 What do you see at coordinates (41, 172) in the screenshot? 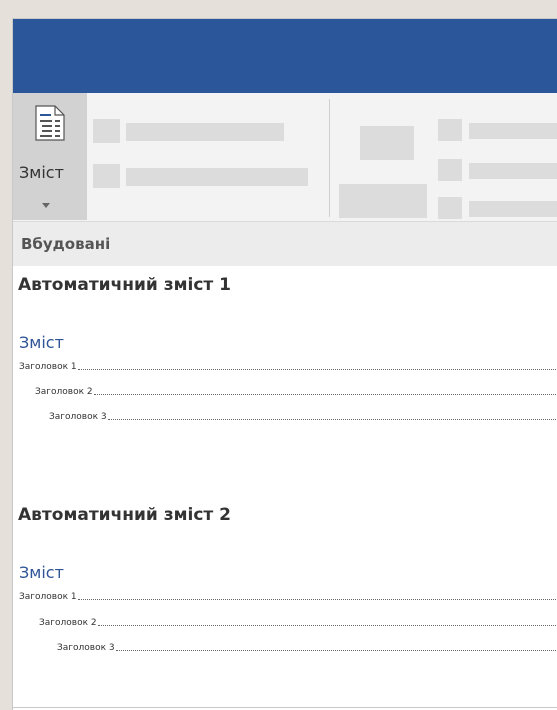
I see `toc-button-label: Зміст` at bounding box center [41, 172].